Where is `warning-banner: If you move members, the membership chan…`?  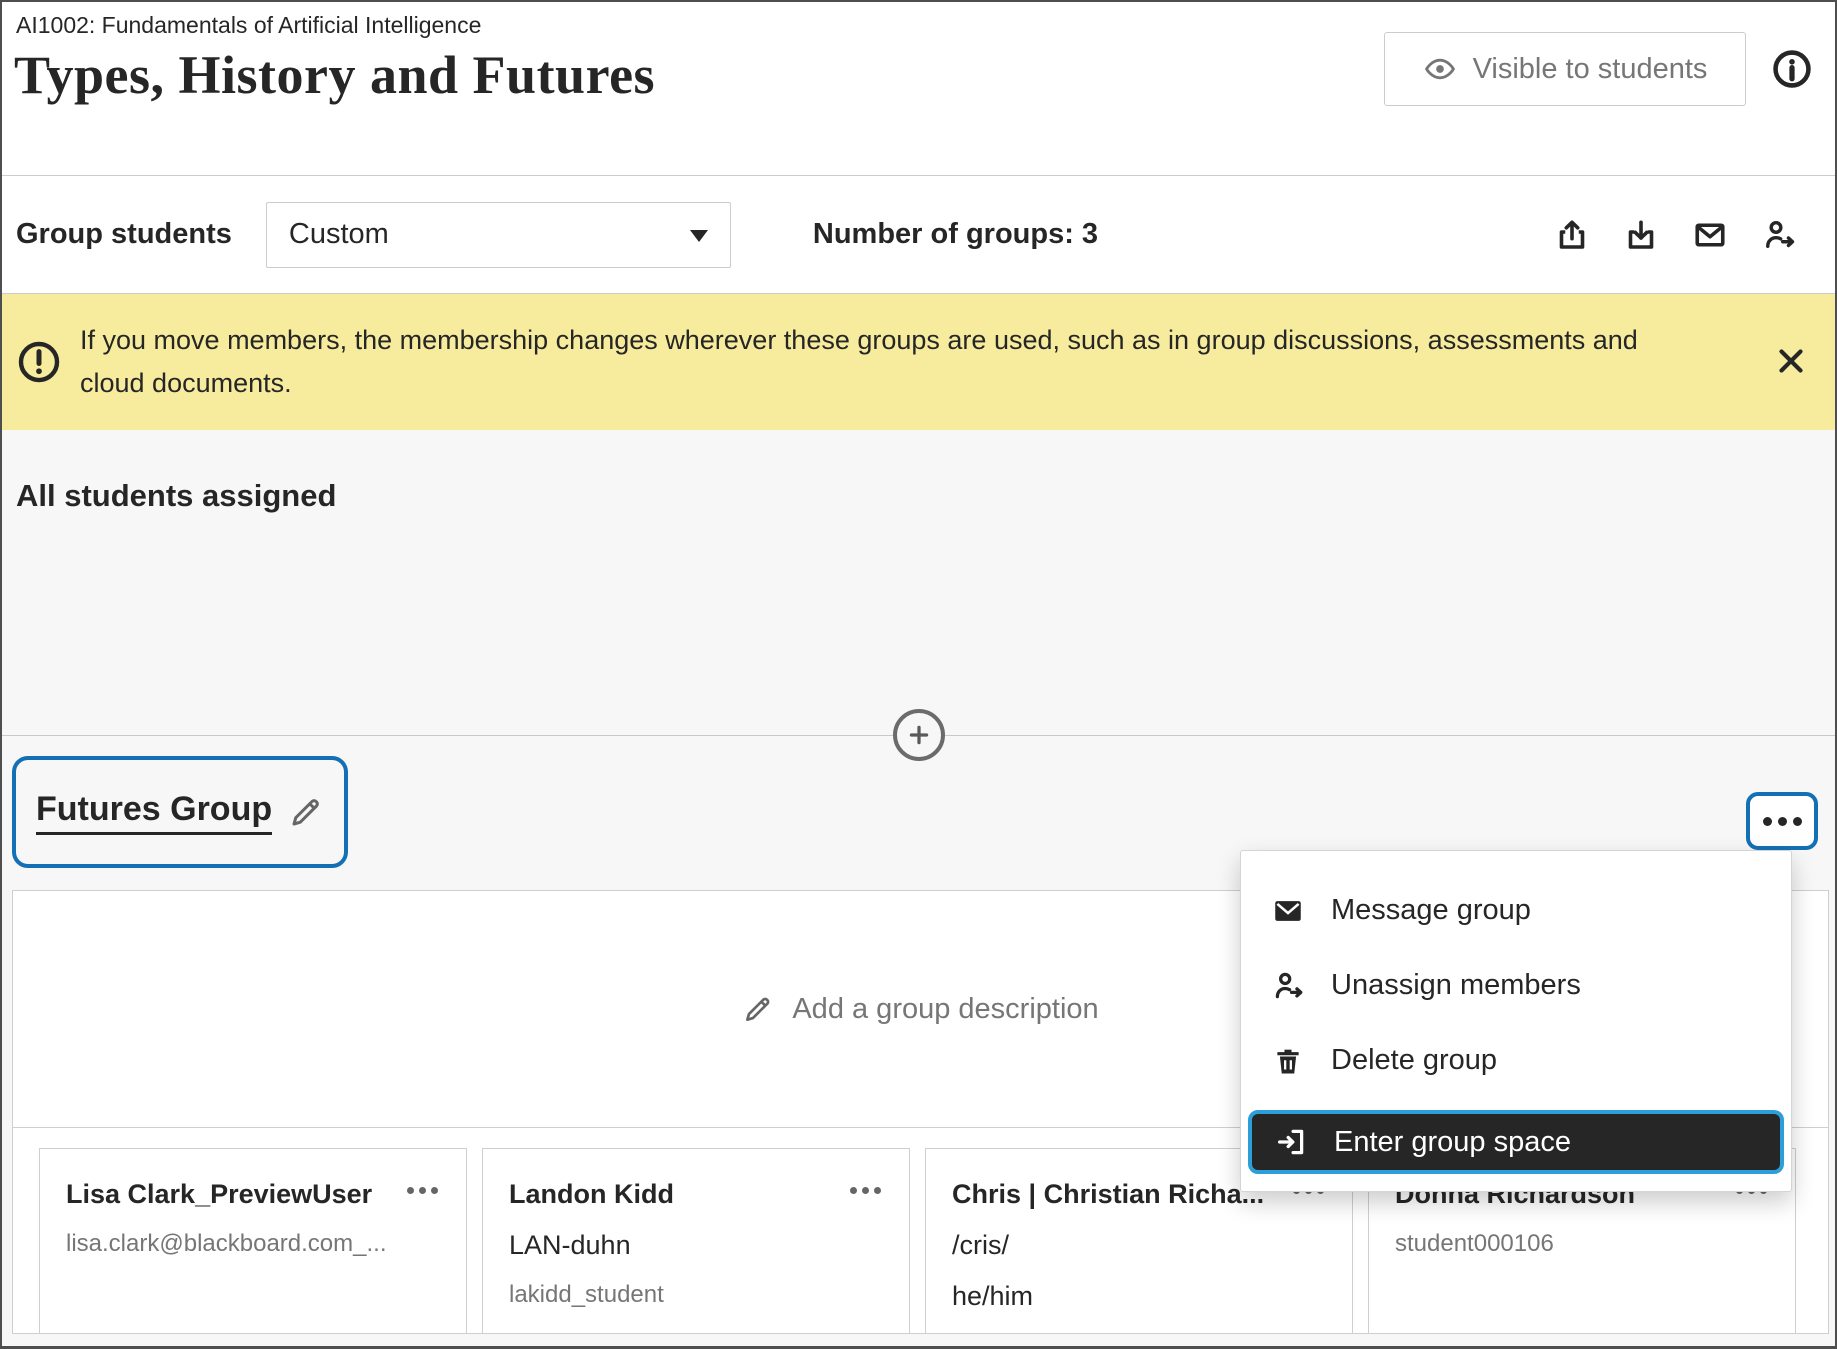
warning-banner: If you move members, the membership chan… is located at coordinates (918, 362).